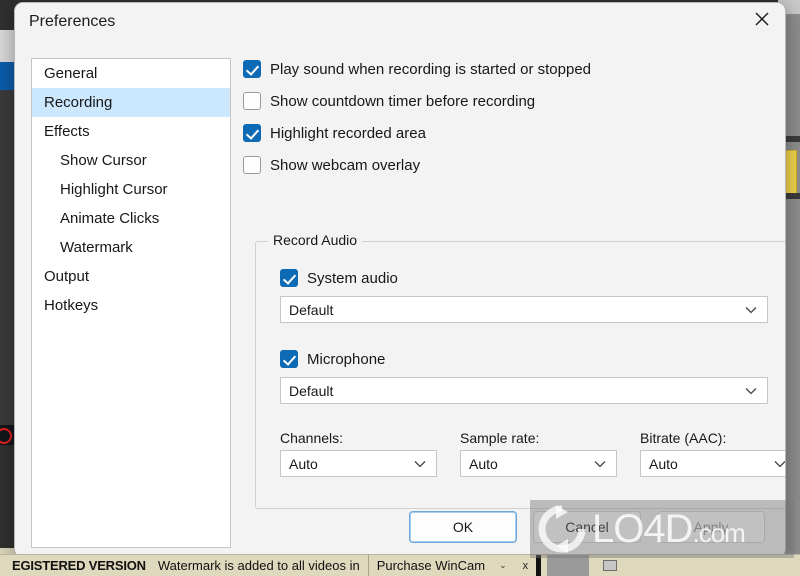  What do you see at coordinates (311, 390) in the screenshot?
I see `microphone-device-value: Default` at bounding box center [311, 390].